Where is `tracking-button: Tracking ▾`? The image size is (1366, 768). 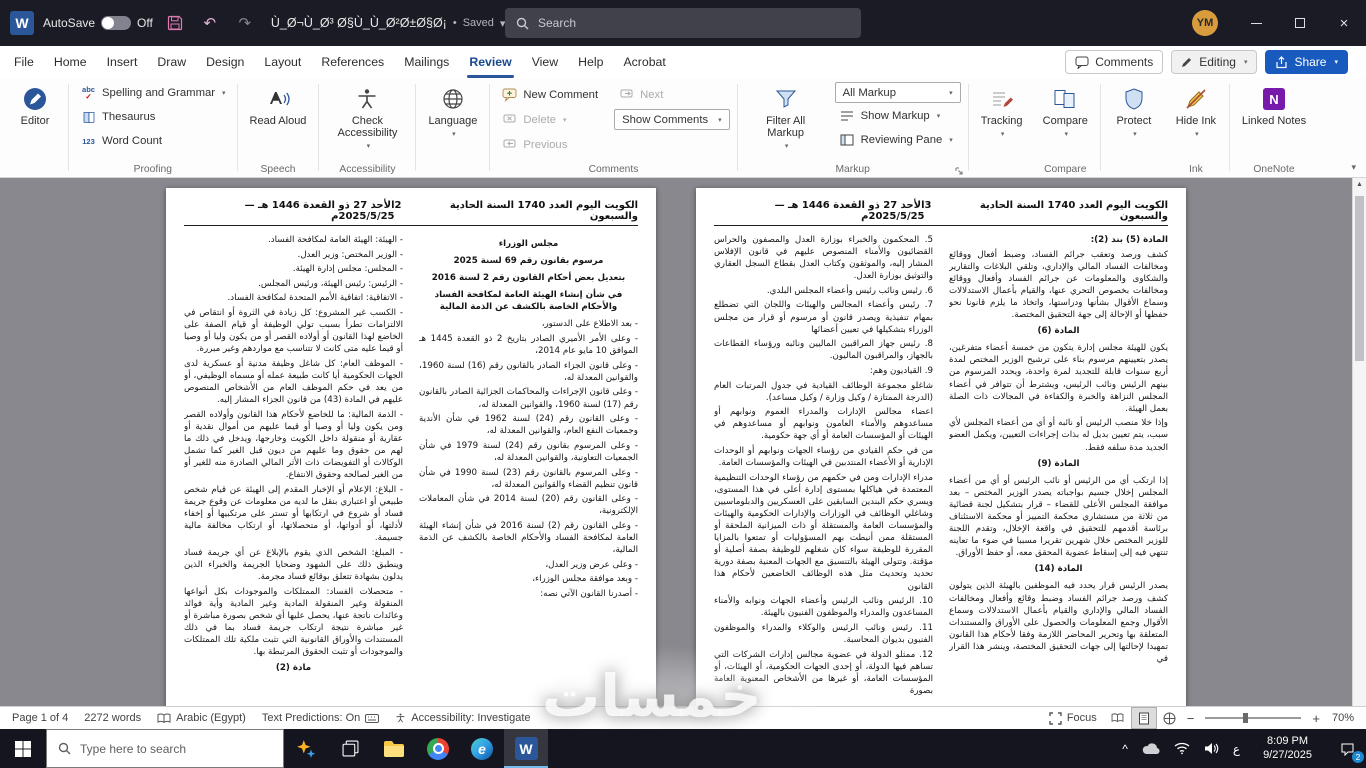
tracking-button: Tracking ▾ is located at coordinates (1002, 110).